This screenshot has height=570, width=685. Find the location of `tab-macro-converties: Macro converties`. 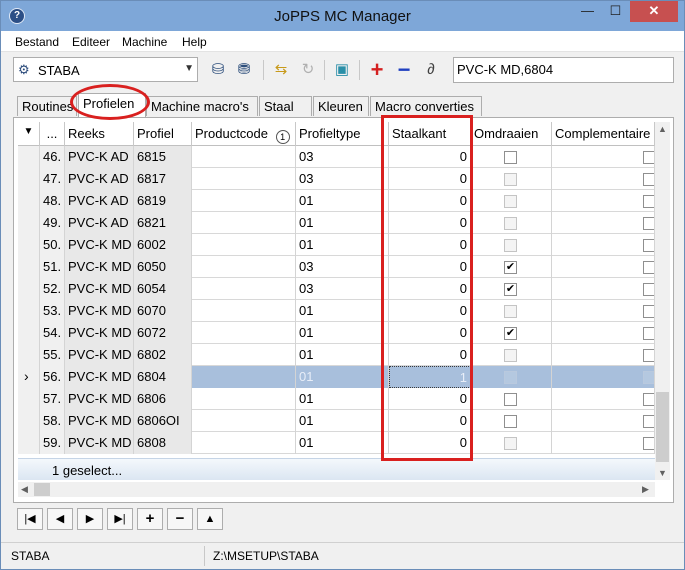

tab-macro-converties: Macro converties is located at coordinates (426, 106).